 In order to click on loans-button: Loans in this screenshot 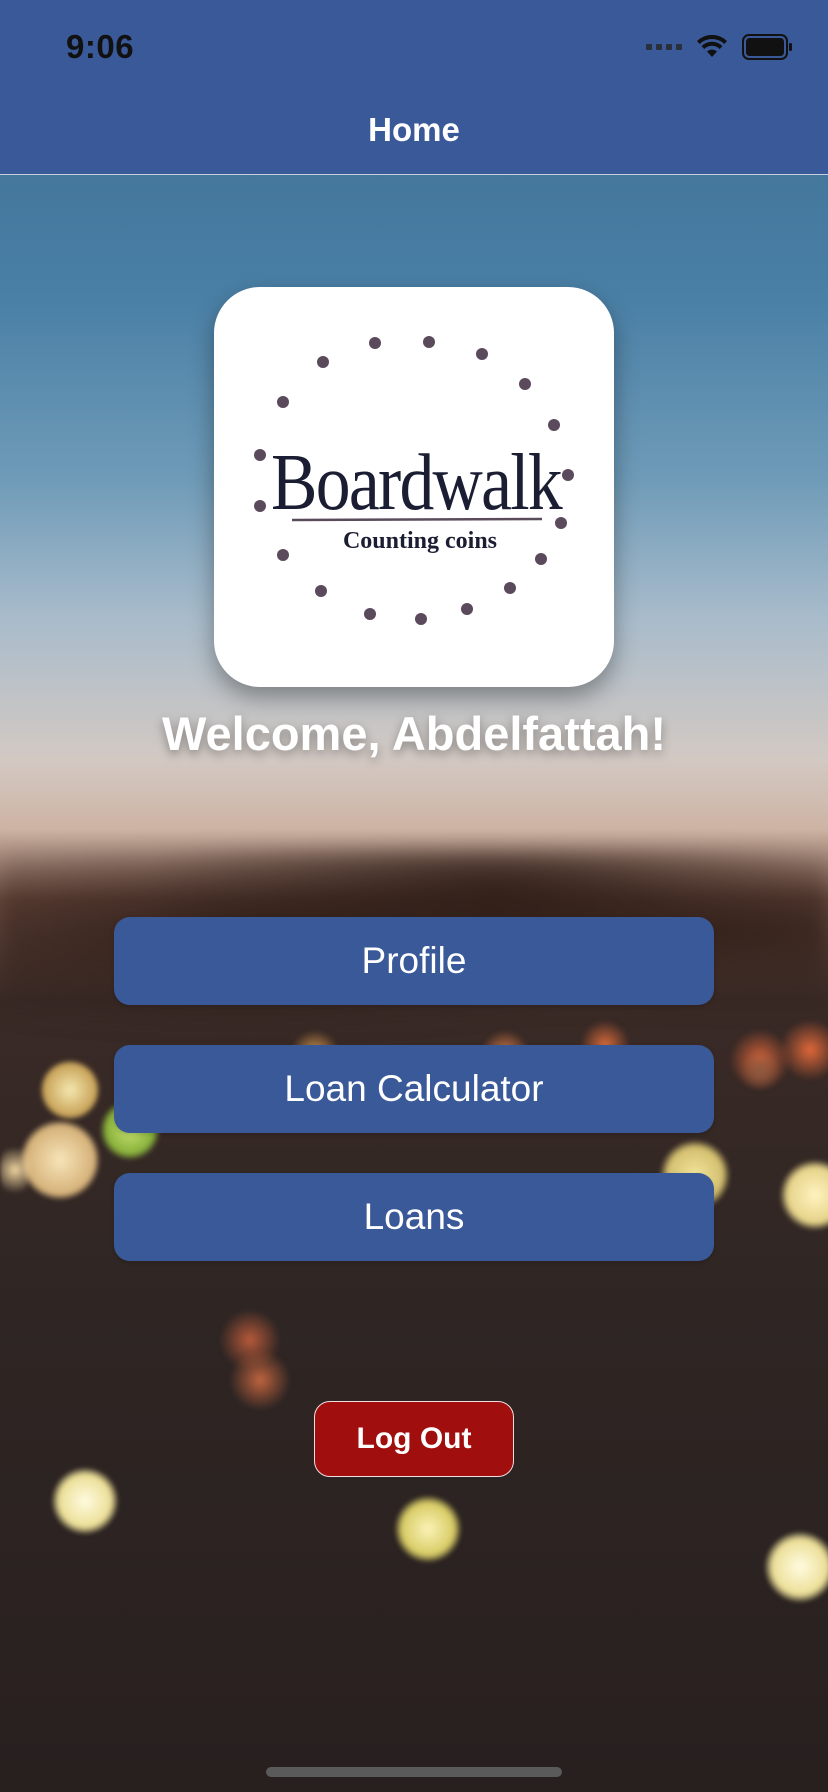, I will do `click(414, 1217)`.